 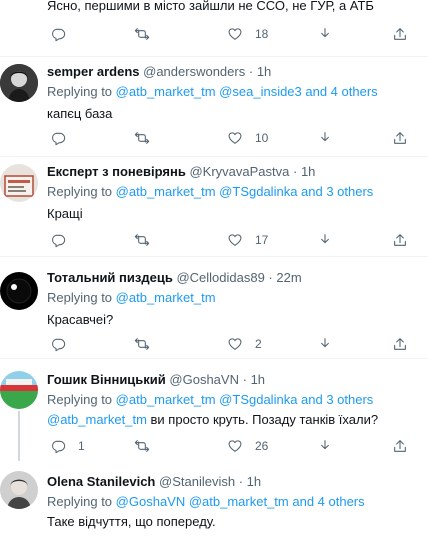 I want to click on like-button: 10, so click(x=247, y=138).